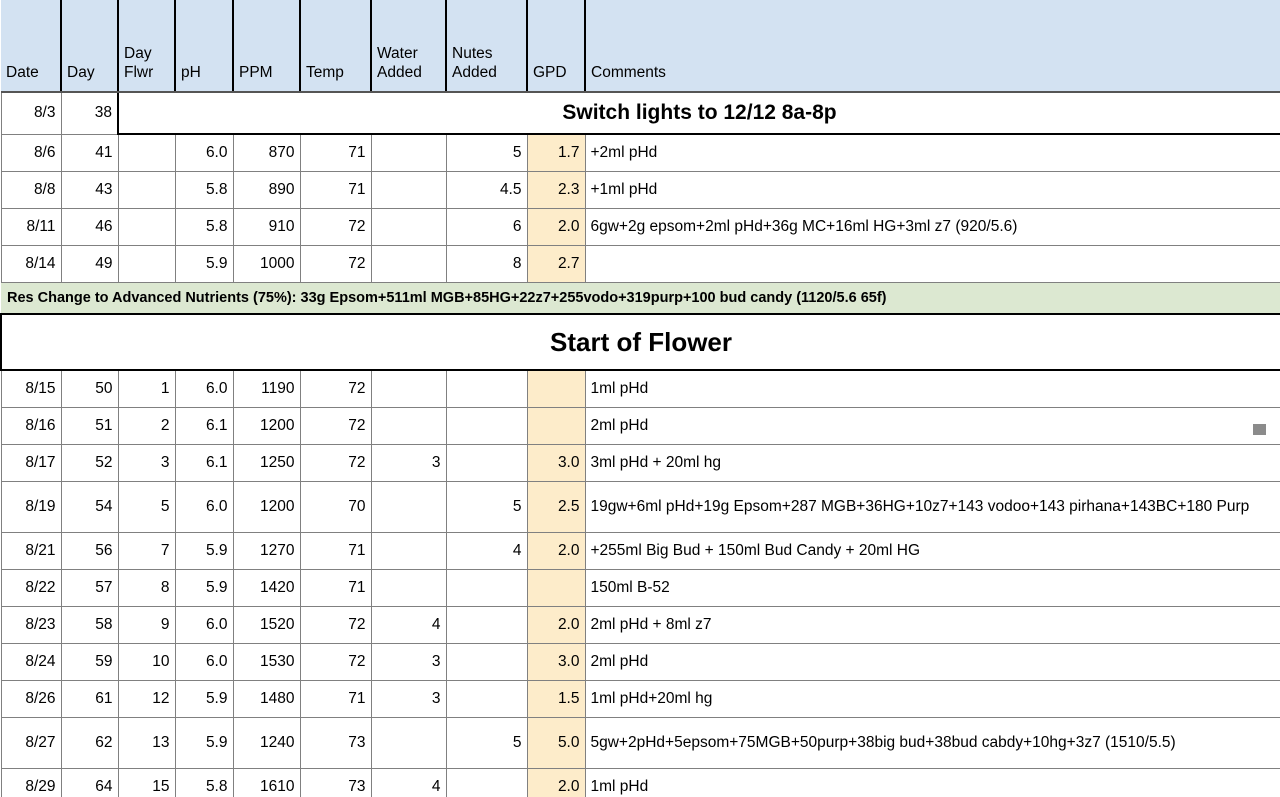 This screenshot has height=797, width=1280. Describe the element at coordinates (89, 426) in the screenshot. I see `cell-day: 51` at that location.